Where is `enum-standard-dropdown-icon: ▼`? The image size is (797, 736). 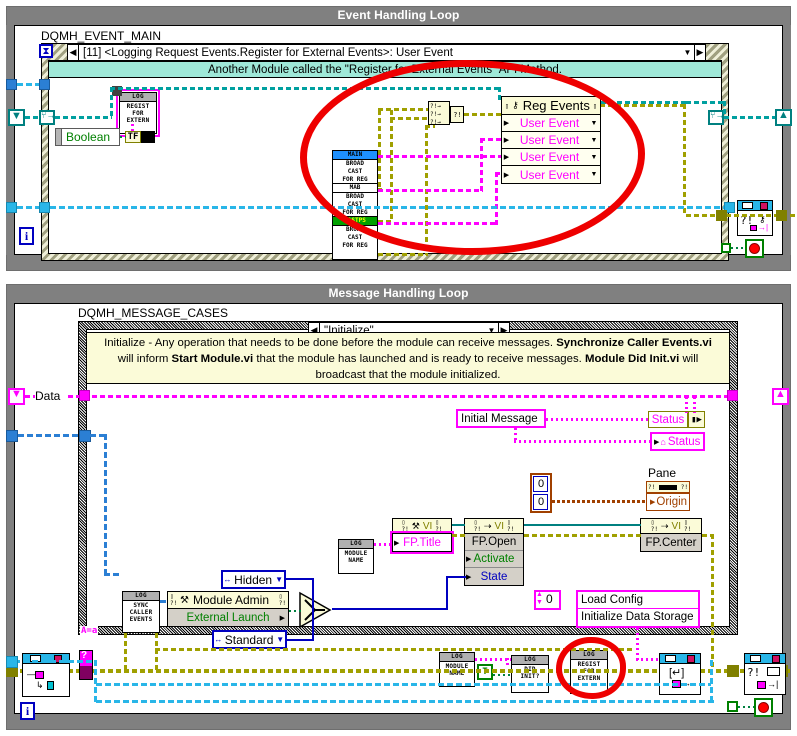 enum-standard-dropdown-icon: ▼ is located at coordinates (280, 639).